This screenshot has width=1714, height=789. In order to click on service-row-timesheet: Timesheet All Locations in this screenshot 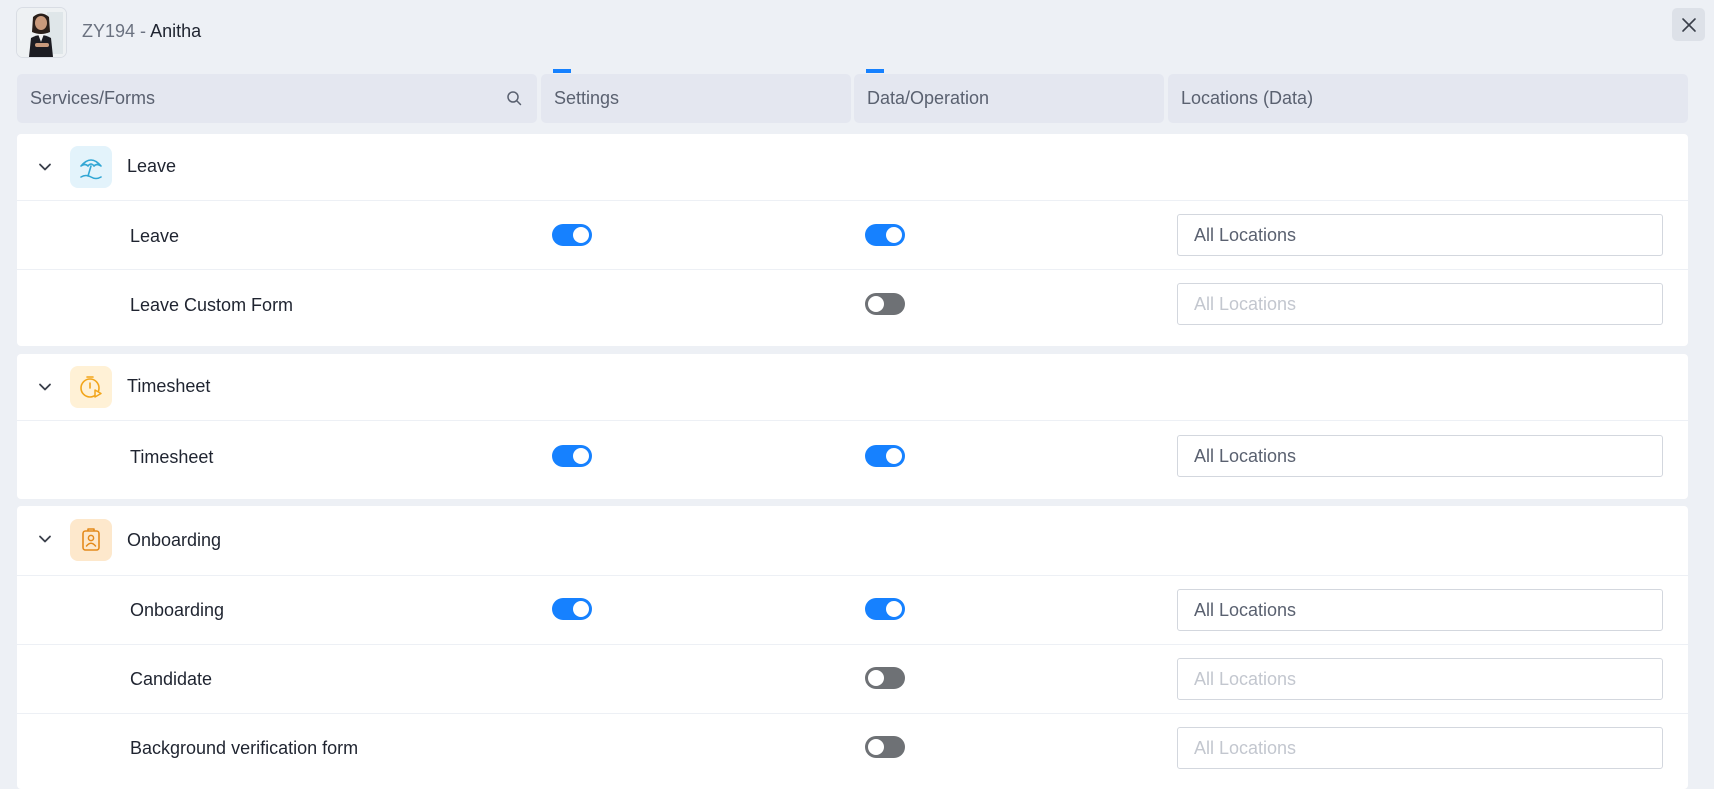, I will do `click(852, 456)`.